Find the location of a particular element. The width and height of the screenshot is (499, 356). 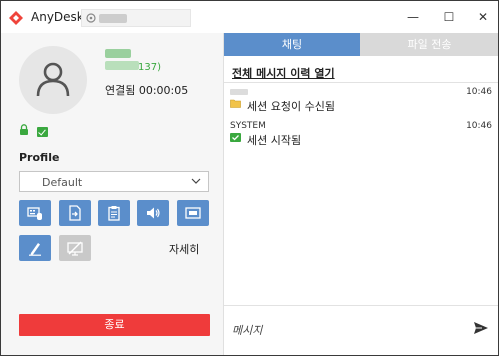

message-input is located at coordinates (347, 330).